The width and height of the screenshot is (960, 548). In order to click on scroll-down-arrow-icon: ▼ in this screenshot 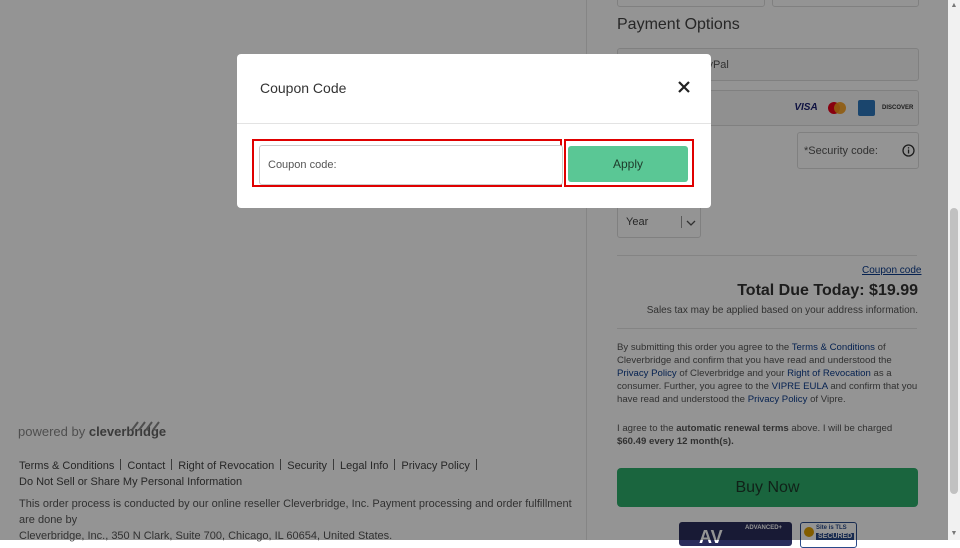, I will do `click(954, 534)`.